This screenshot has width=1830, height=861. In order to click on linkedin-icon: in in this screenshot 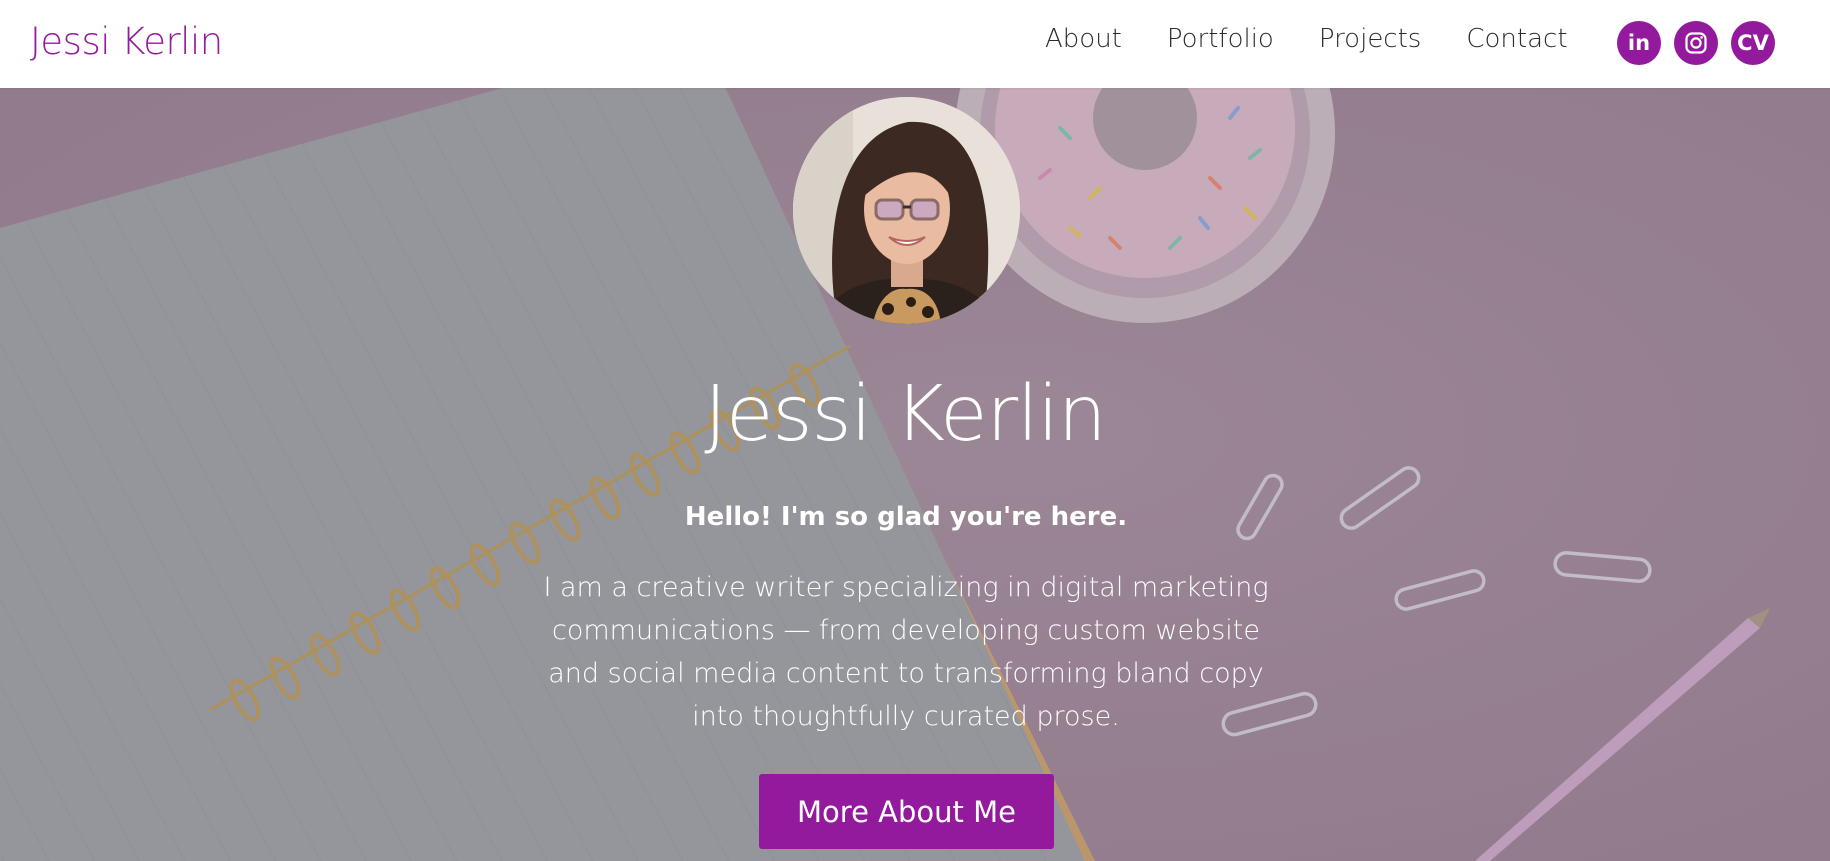, I will do `click(1639, 43)`.